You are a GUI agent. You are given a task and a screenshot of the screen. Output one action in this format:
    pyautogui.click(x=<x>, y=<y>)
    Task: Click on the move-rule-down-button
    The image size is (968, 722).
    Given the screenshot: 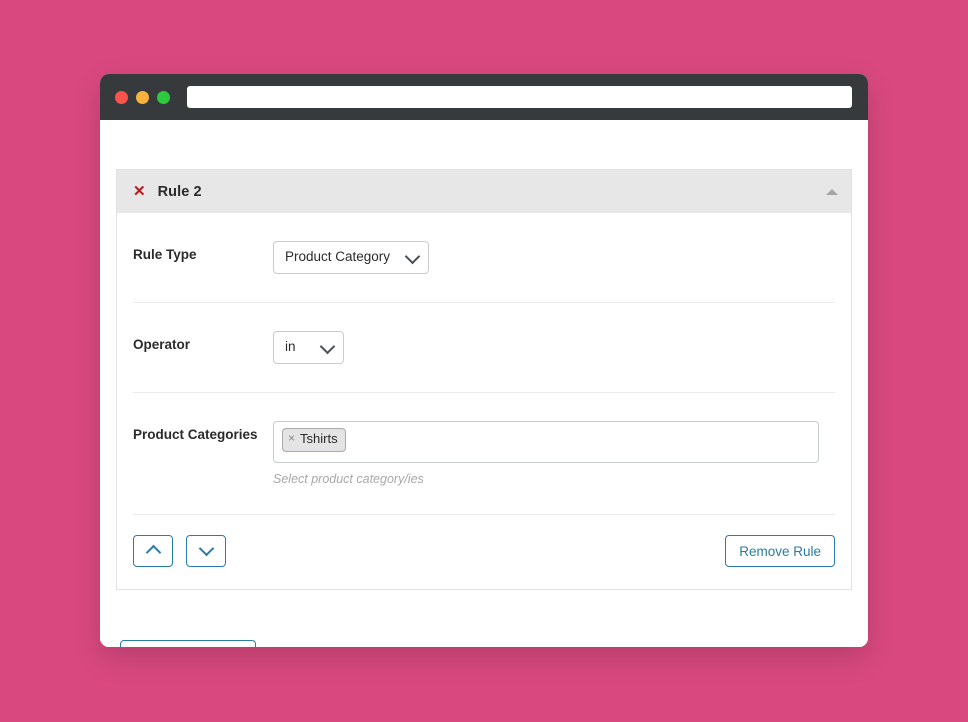 What is the action you would take?
    pyautogui.click(x=206, y=550)
    